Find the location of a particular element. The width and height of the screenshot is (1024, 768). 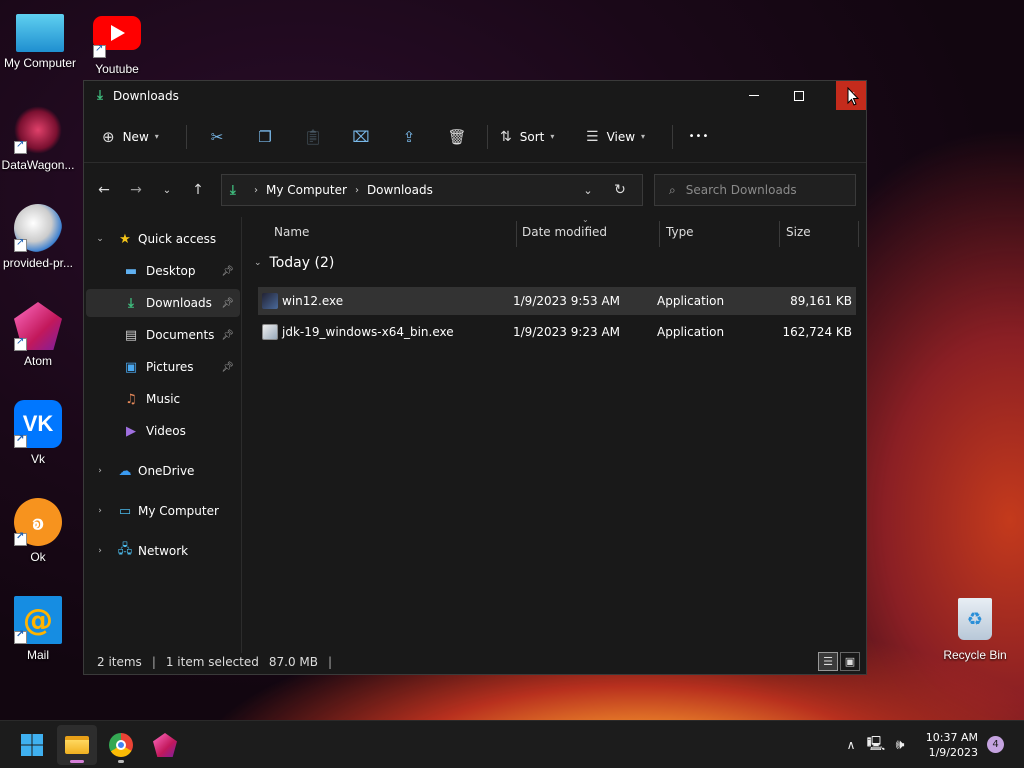

desktop-icon-mail: @ Mail is located at coordinates (39, 629).